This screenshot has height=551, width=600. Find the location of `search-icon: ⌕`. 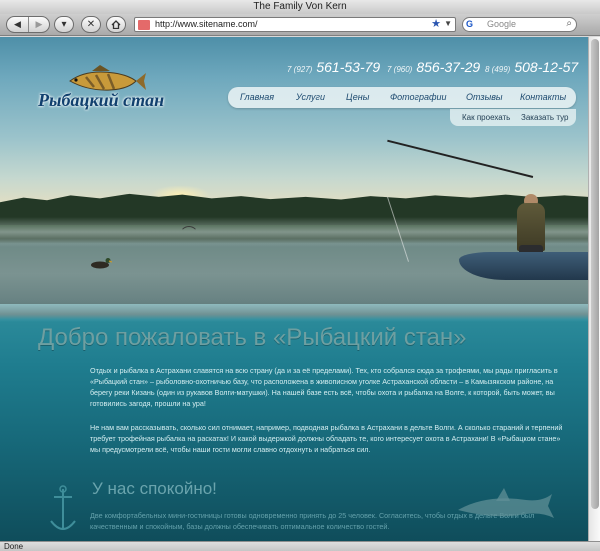

search-icon: ⌕ is located at coordinates (569, 23).